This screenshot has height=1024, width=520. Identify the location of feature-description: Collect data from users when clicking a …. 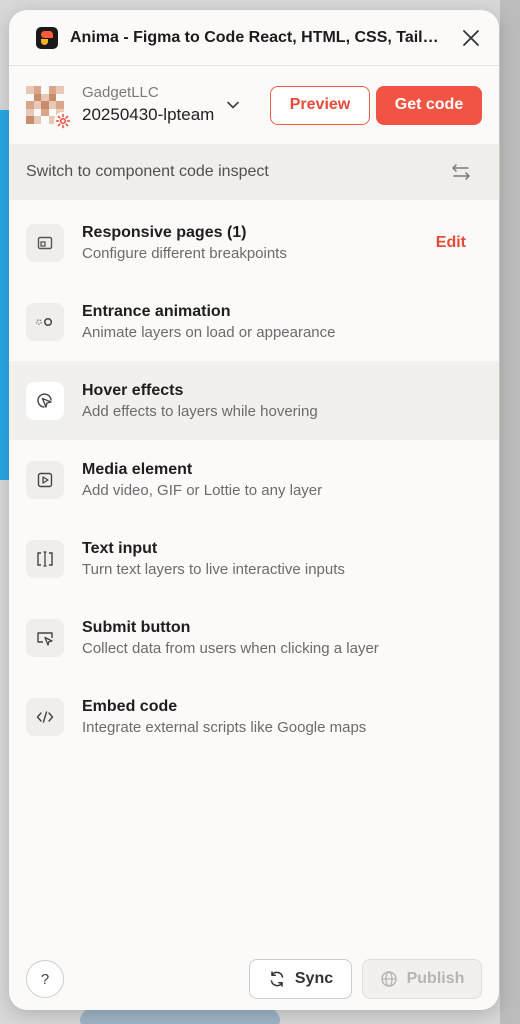
(230, 648).